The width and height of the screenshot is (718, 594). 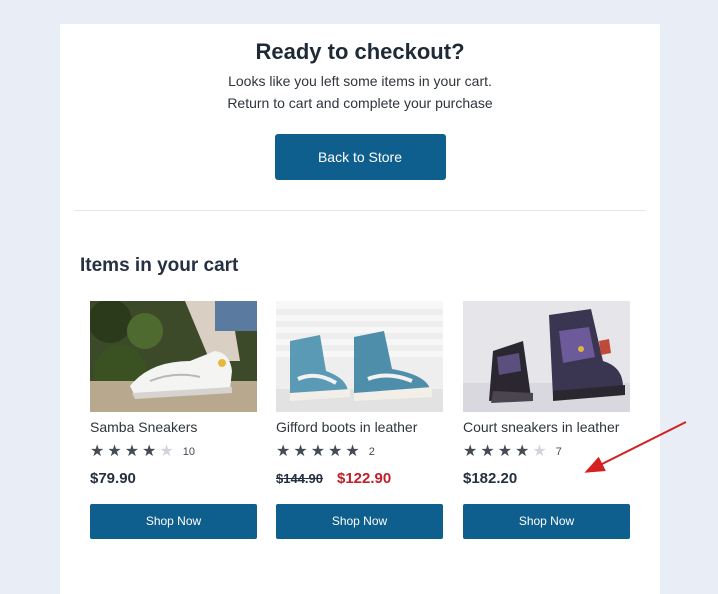 I want to click on star-rating: ★ ★ ★ ★ ★ 7, so click(x=546, y=452).